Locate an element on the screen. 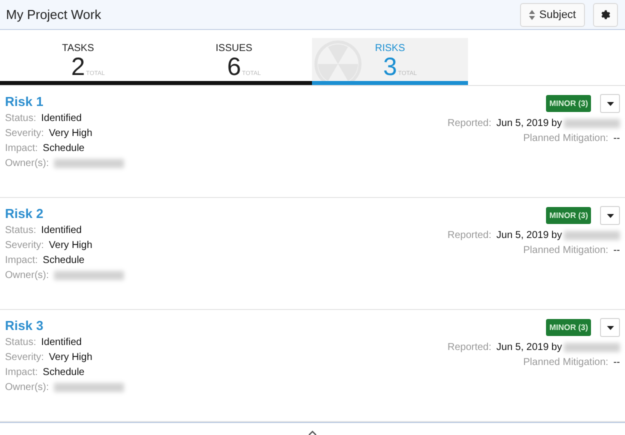 This screenshot has width=625, height=435. risk-title-link: Risk 3 is located at coordinates (226, 326).